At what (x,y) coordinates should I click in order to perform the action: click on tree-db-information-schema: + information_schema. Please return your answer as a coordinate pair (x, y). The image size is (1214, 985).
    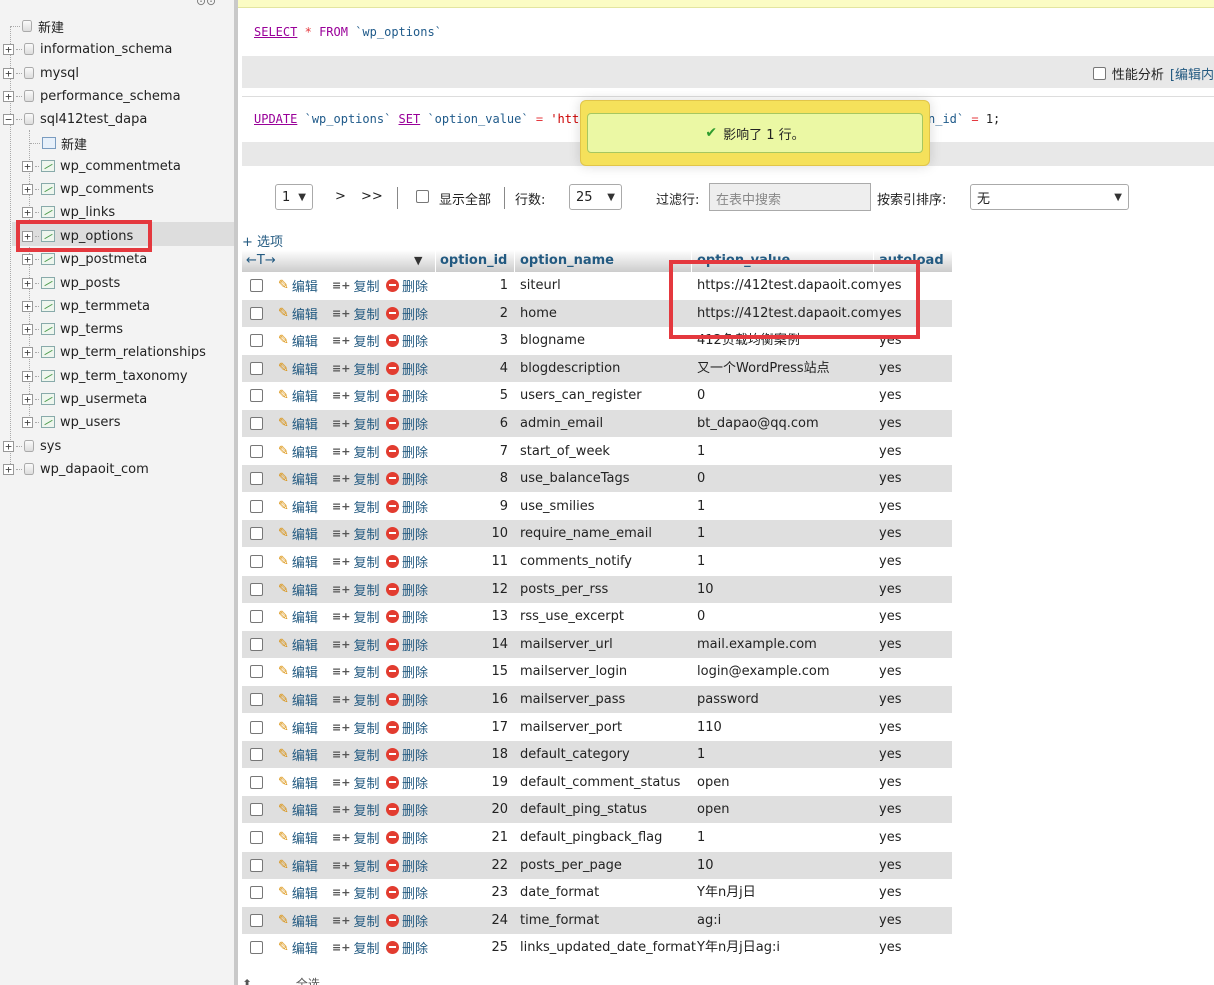
    Looking at the image, I should click on (87, 49).